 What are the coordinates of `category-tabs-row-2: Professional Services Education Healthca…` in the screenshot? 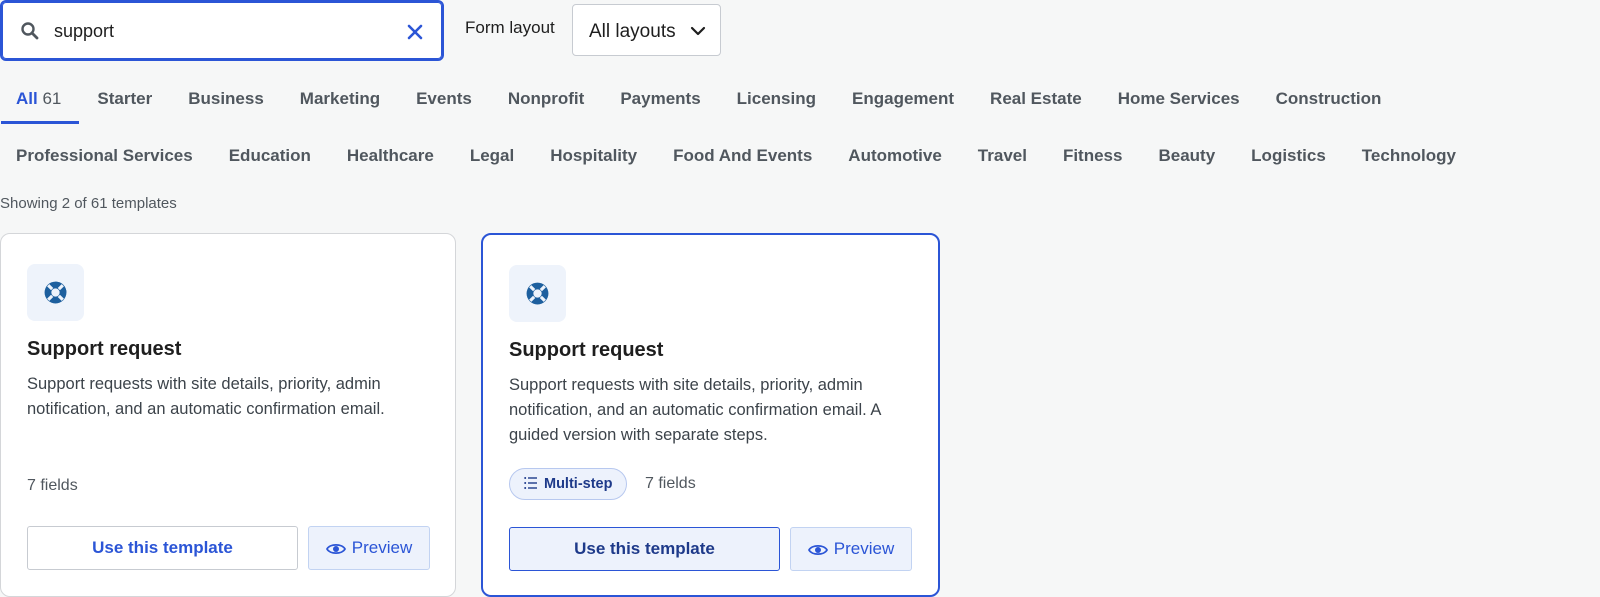 It's located at (754, 156).